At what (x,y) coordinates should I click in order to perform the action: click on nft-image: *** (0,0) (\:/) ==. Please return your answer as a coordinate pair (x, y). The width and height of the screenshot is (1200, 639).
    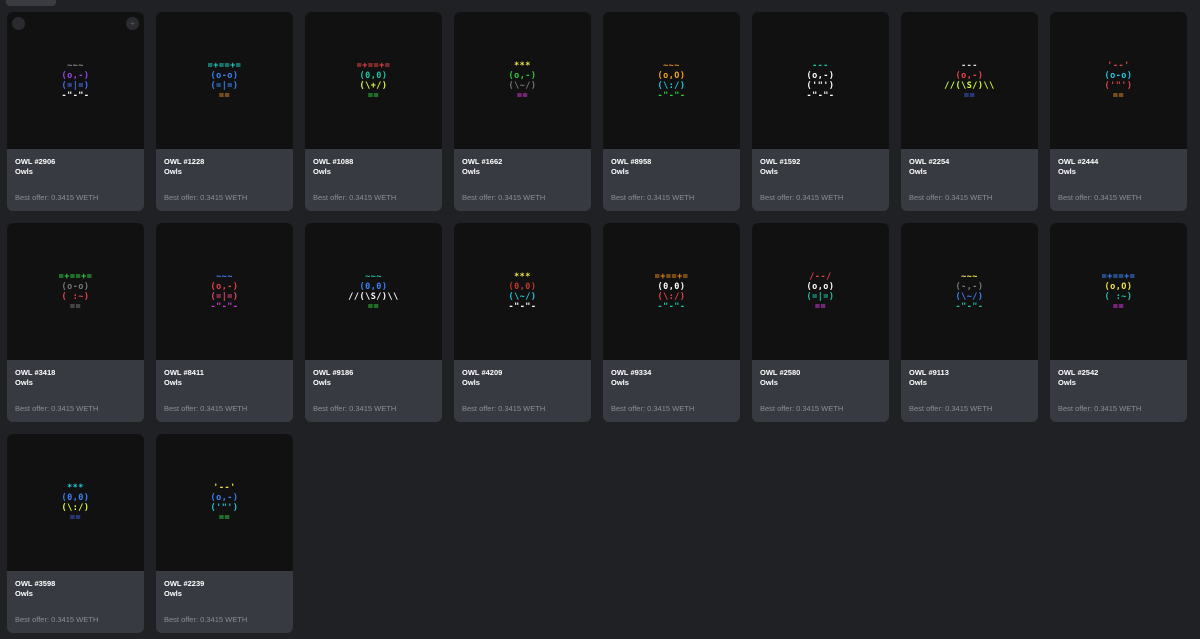
    Looking at the image, I should click on (75, 502).